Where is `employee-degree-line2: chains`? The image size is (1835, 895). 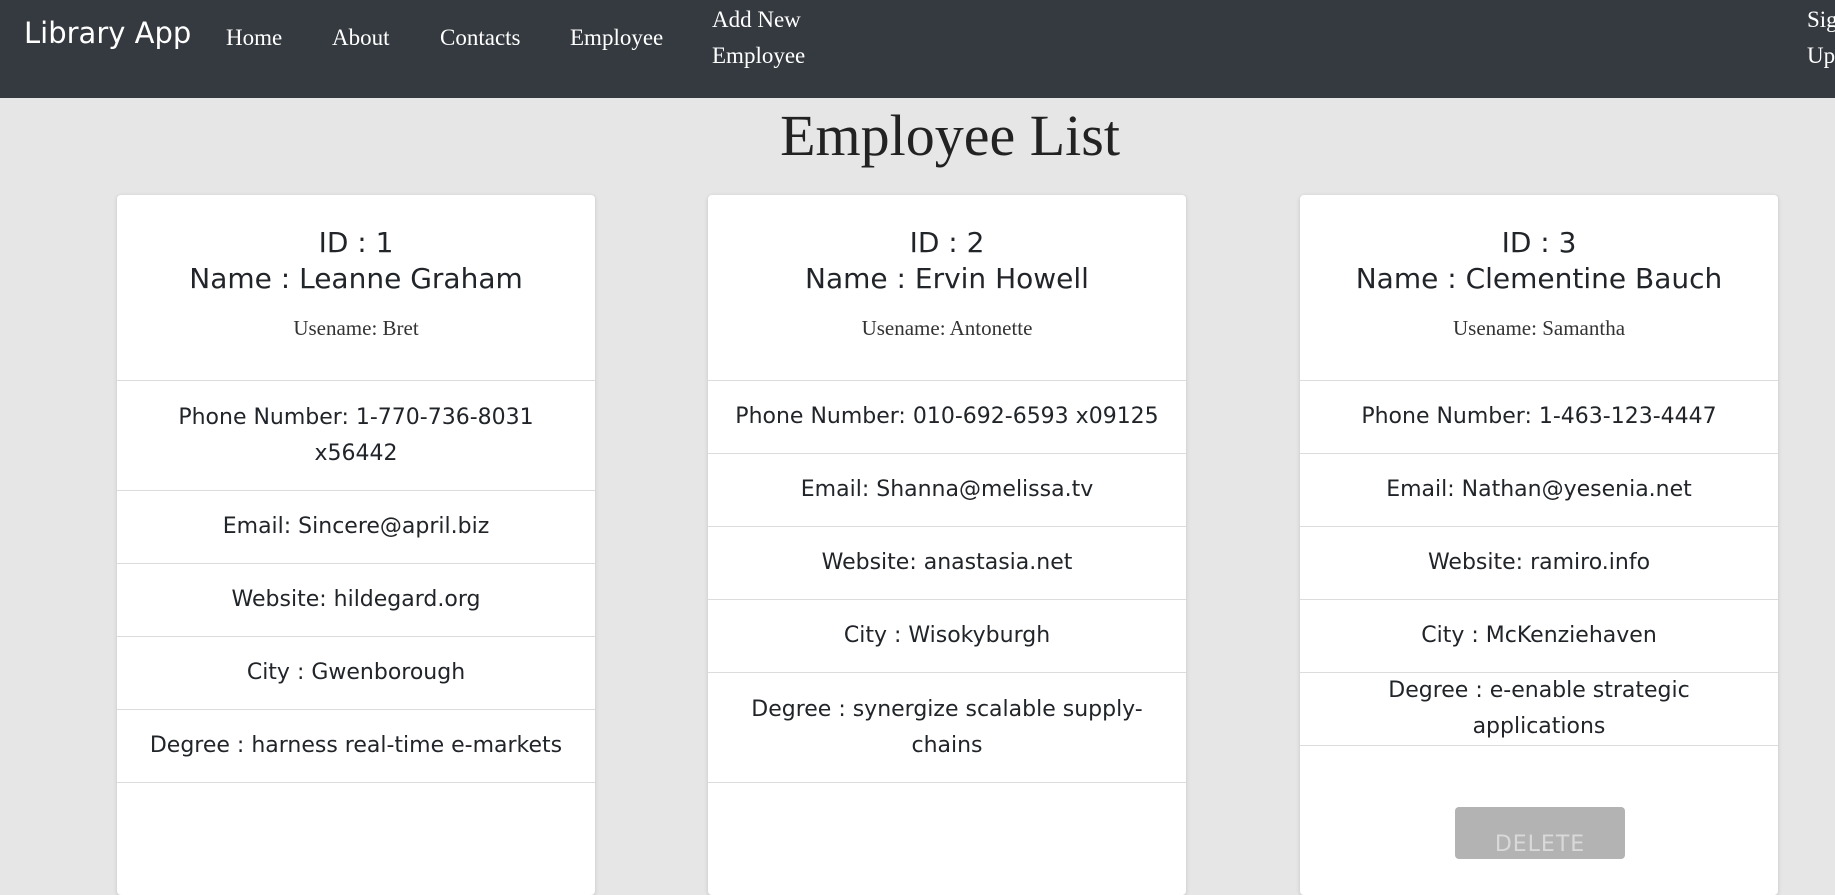
employee-degree-line2: chains is located at coordinates (947, 745).